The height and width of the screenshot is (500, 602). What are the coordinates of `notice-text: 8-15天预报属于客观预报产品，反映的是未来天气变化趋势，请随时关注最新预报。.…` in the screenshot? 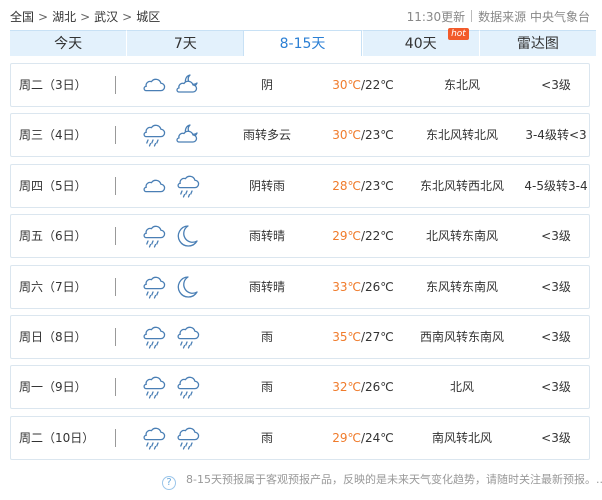 It's located at (394, 479).